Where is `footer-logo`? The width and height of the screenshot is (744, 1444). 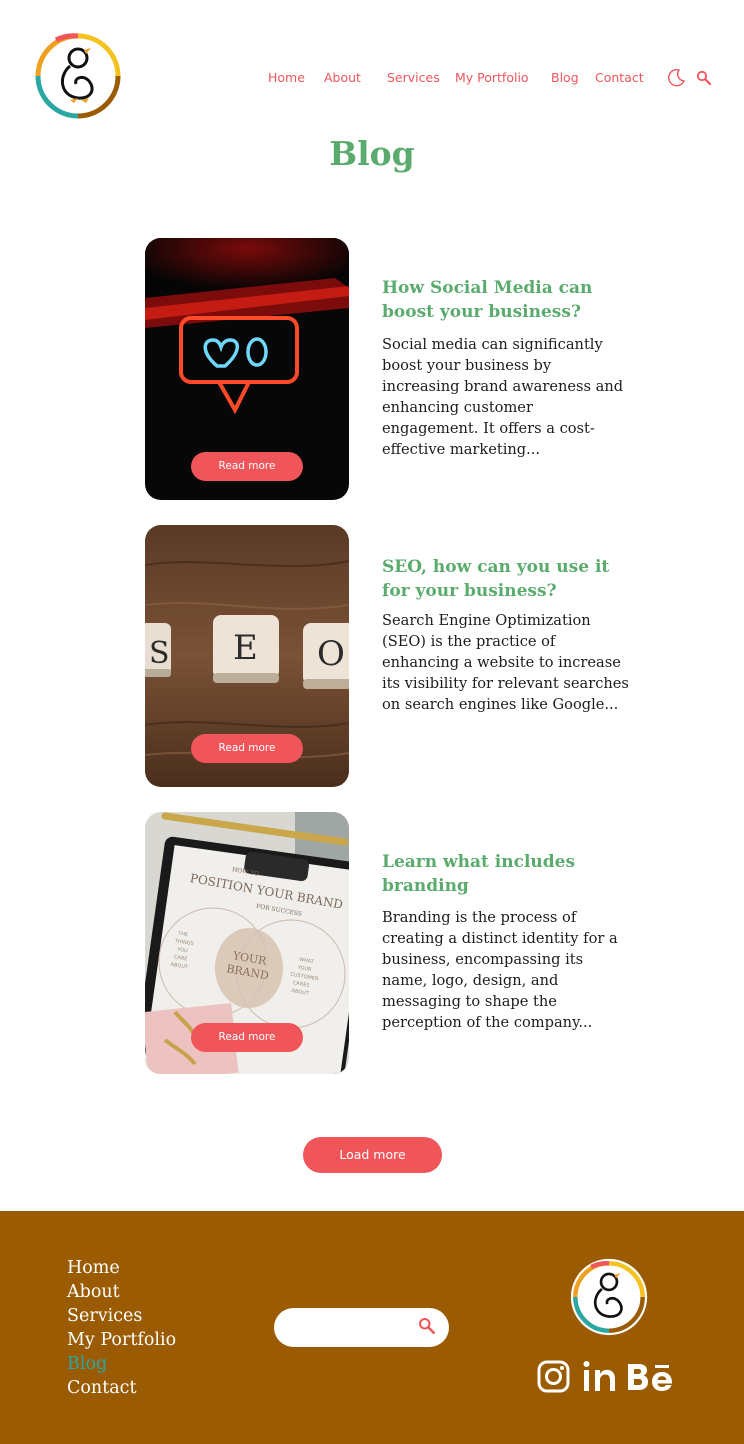 footer-logo is located at coordinates (609, 1297).